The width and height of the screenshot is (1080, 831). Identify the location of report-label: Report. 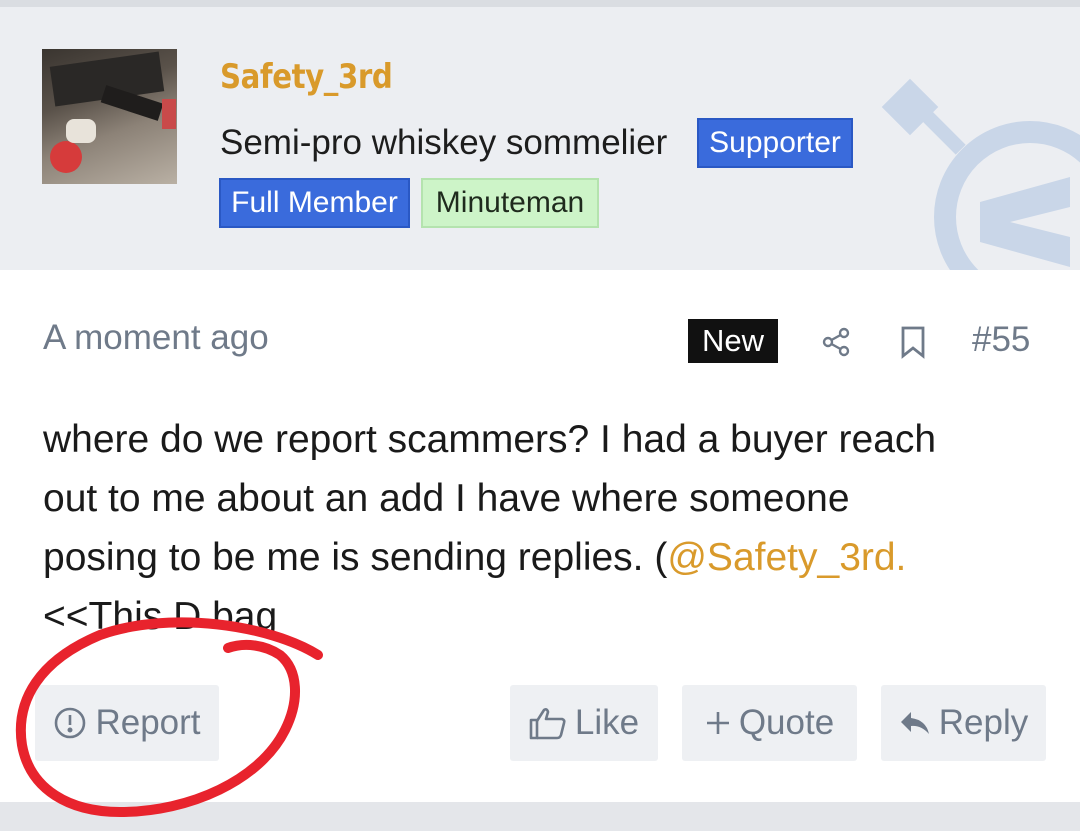
(148, 722).